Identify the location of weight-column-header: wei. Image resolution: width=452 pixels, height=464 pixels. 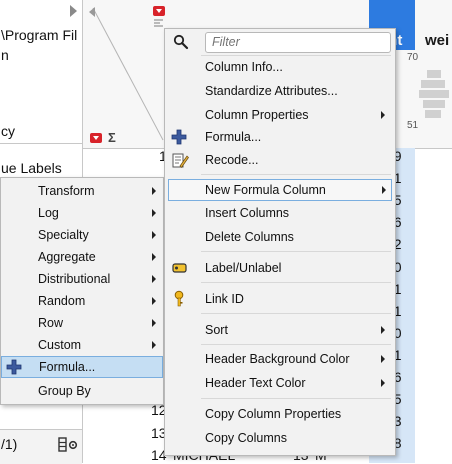
(437, 40).